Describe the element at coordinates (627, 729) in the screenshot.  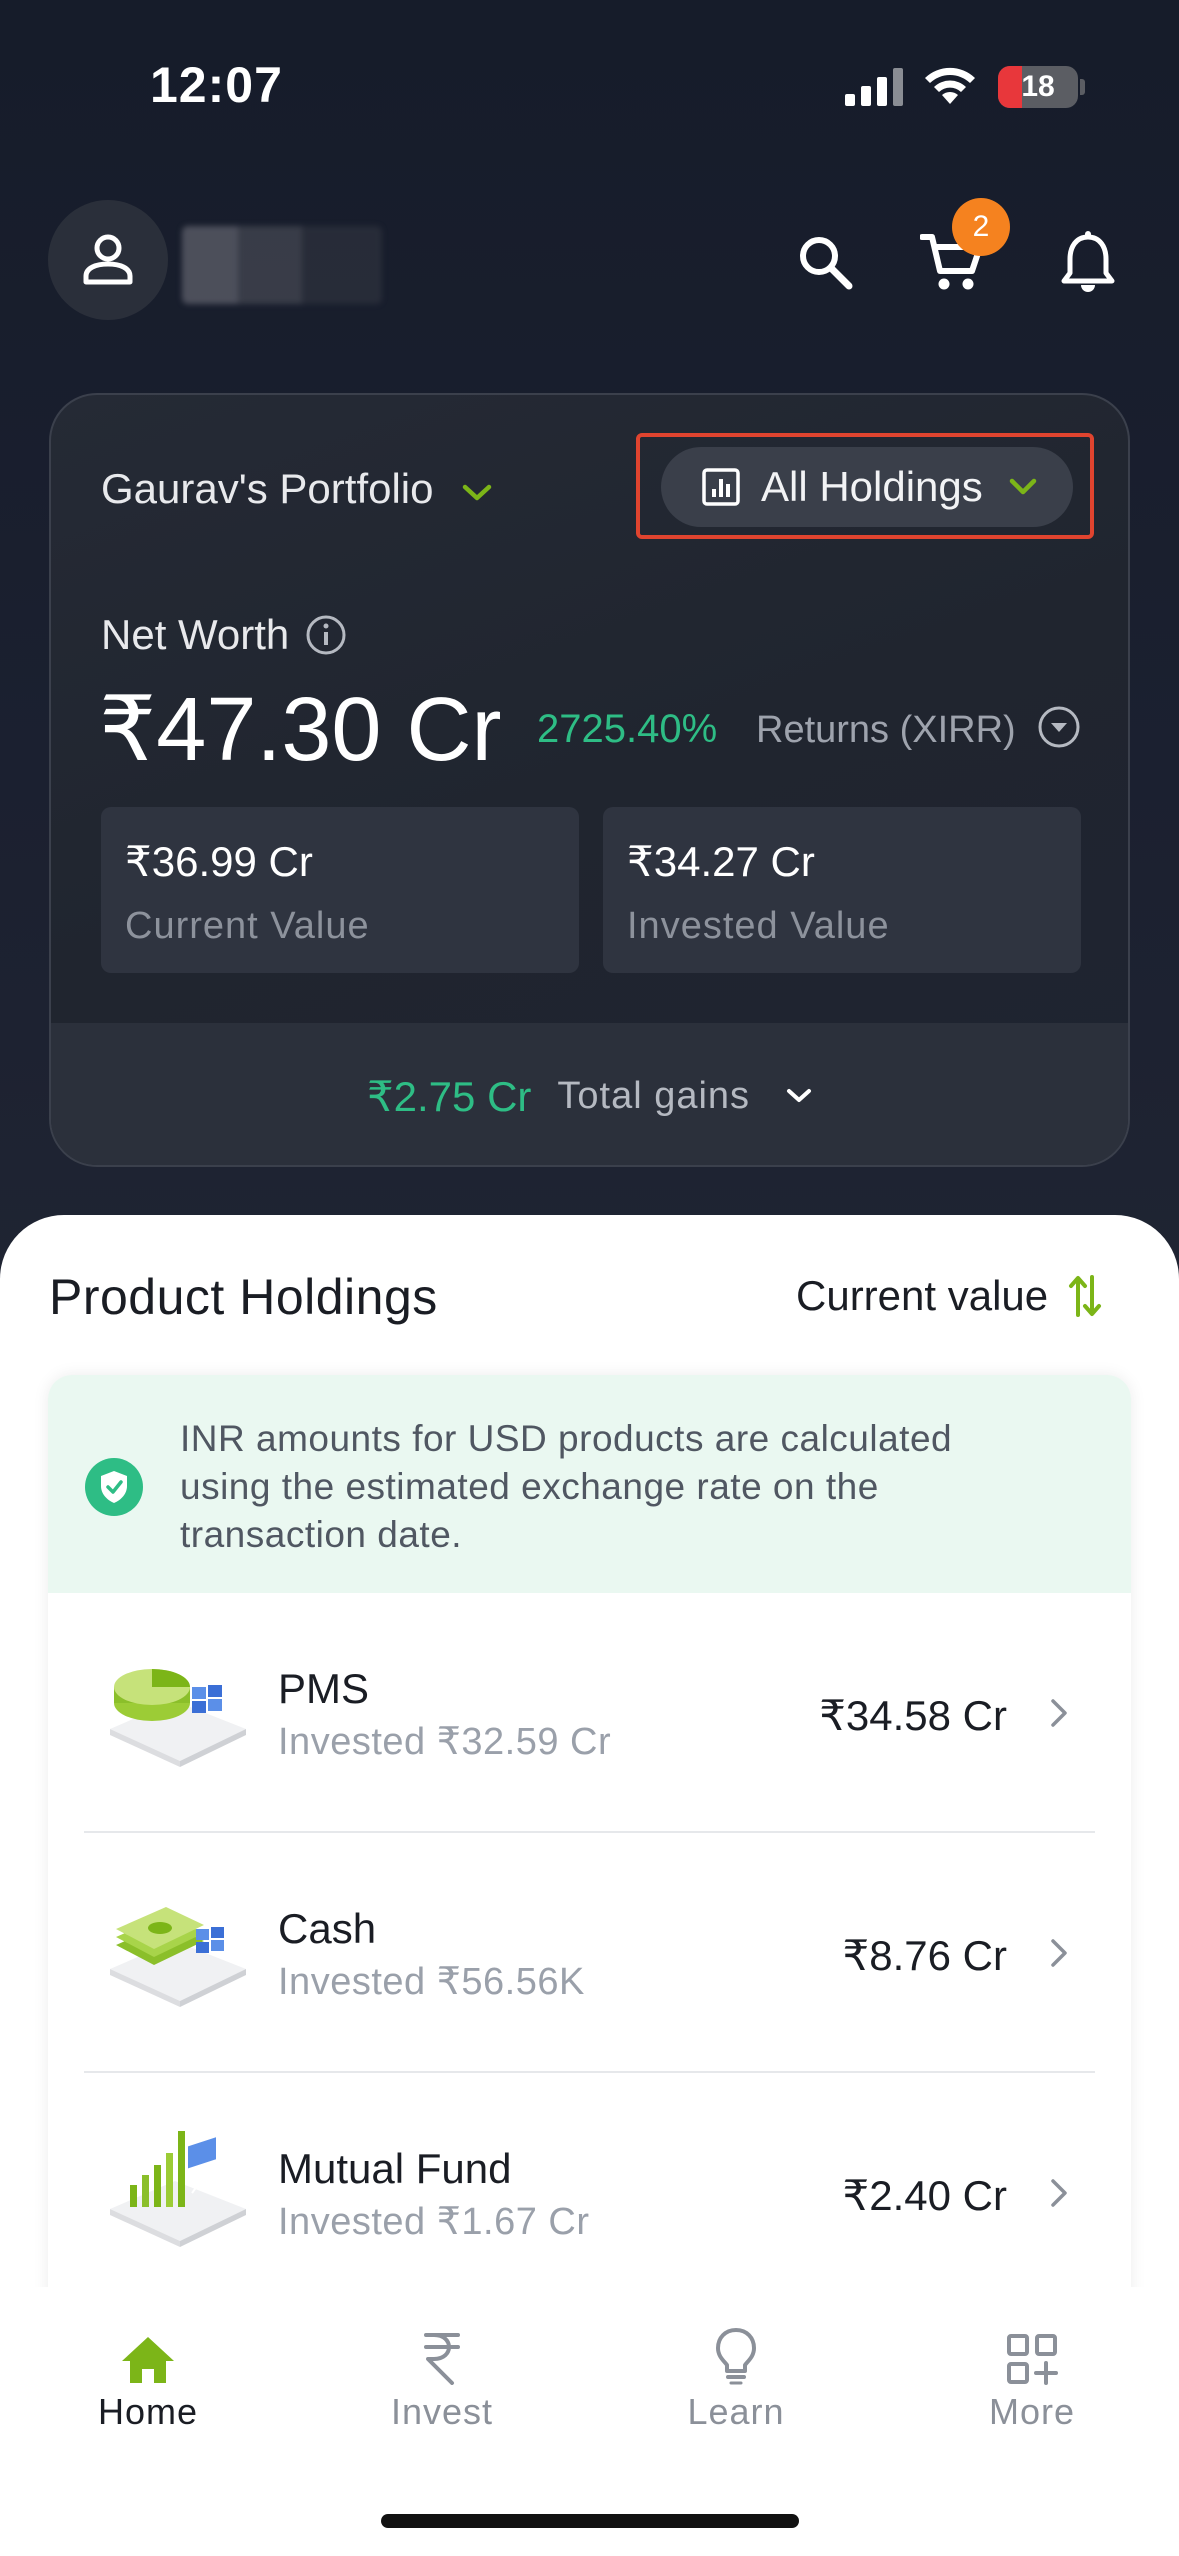
I see `returns-percentage: 2725.40%` at that location.